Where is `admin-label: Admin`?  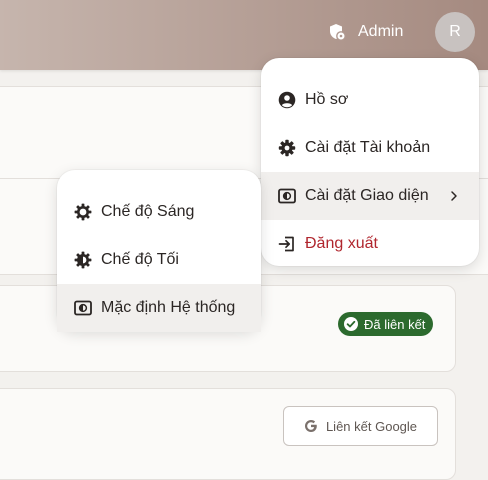
admin-label: Admin is located at coordinates (380, 32).